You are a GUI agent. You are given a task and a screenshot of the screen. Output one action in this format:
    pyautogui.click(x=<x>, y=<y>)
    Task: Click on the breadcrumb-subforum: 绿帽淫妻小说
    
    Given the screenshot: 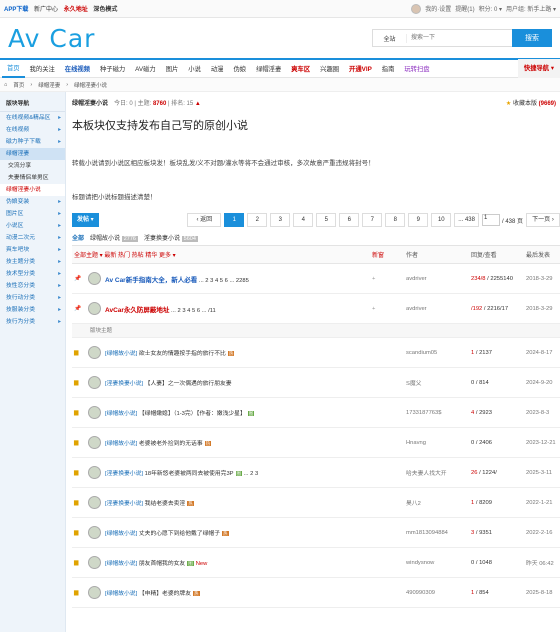 What is the action you would take?
    pyautogui.click(x=90, y=85)
    